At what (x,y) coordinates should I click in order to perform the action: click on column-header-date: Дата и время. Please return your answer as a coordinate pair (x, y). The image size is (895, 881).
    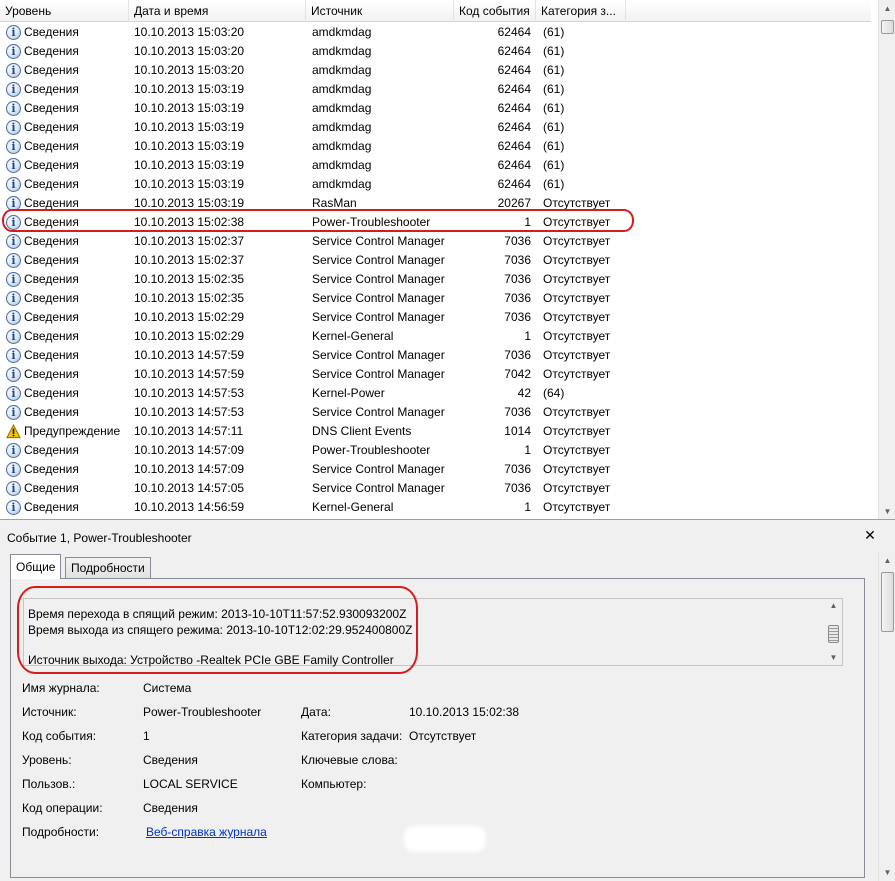
    Looking at the image, I should click on (217, 11).